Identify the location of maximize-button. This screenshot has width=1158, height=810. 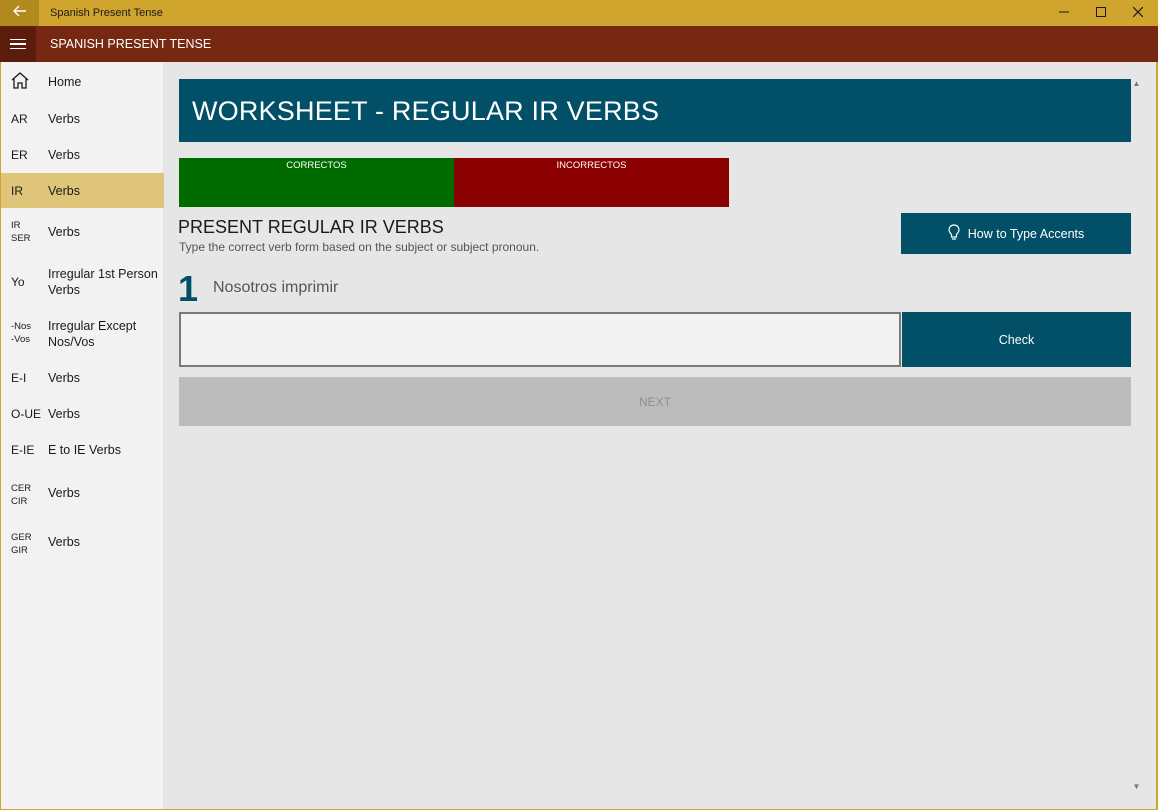
(1101, 13).